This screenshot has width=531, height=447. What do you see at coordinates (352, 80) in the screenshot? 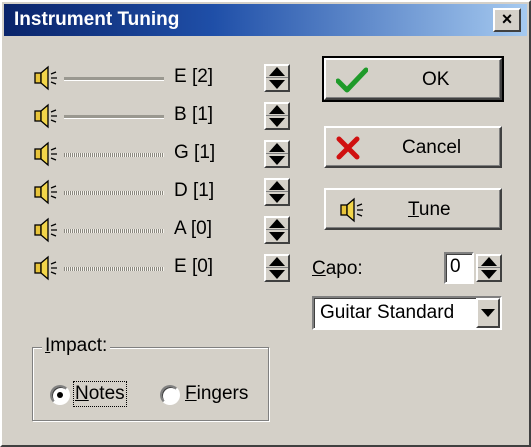
I see `checkmark-icon` at bounding box center [352, 80].